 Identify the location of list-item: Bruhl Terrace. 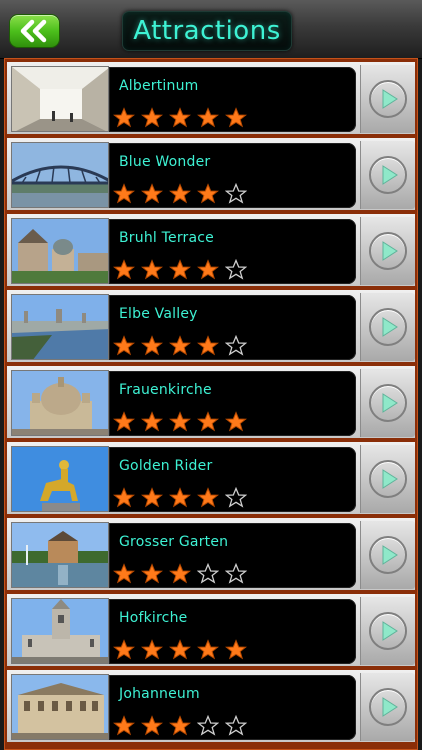
(211, 250).